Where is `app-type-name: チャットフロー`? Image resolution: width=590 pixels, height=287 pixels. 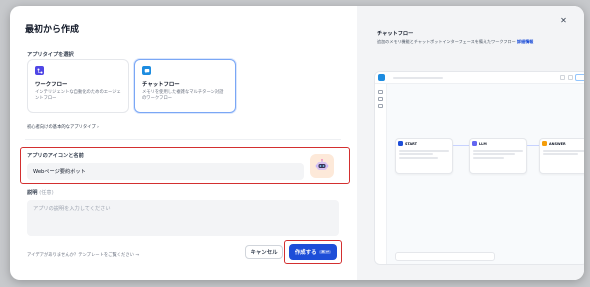
app-type-name: チャットフロー is located at coordinates (161, 85).